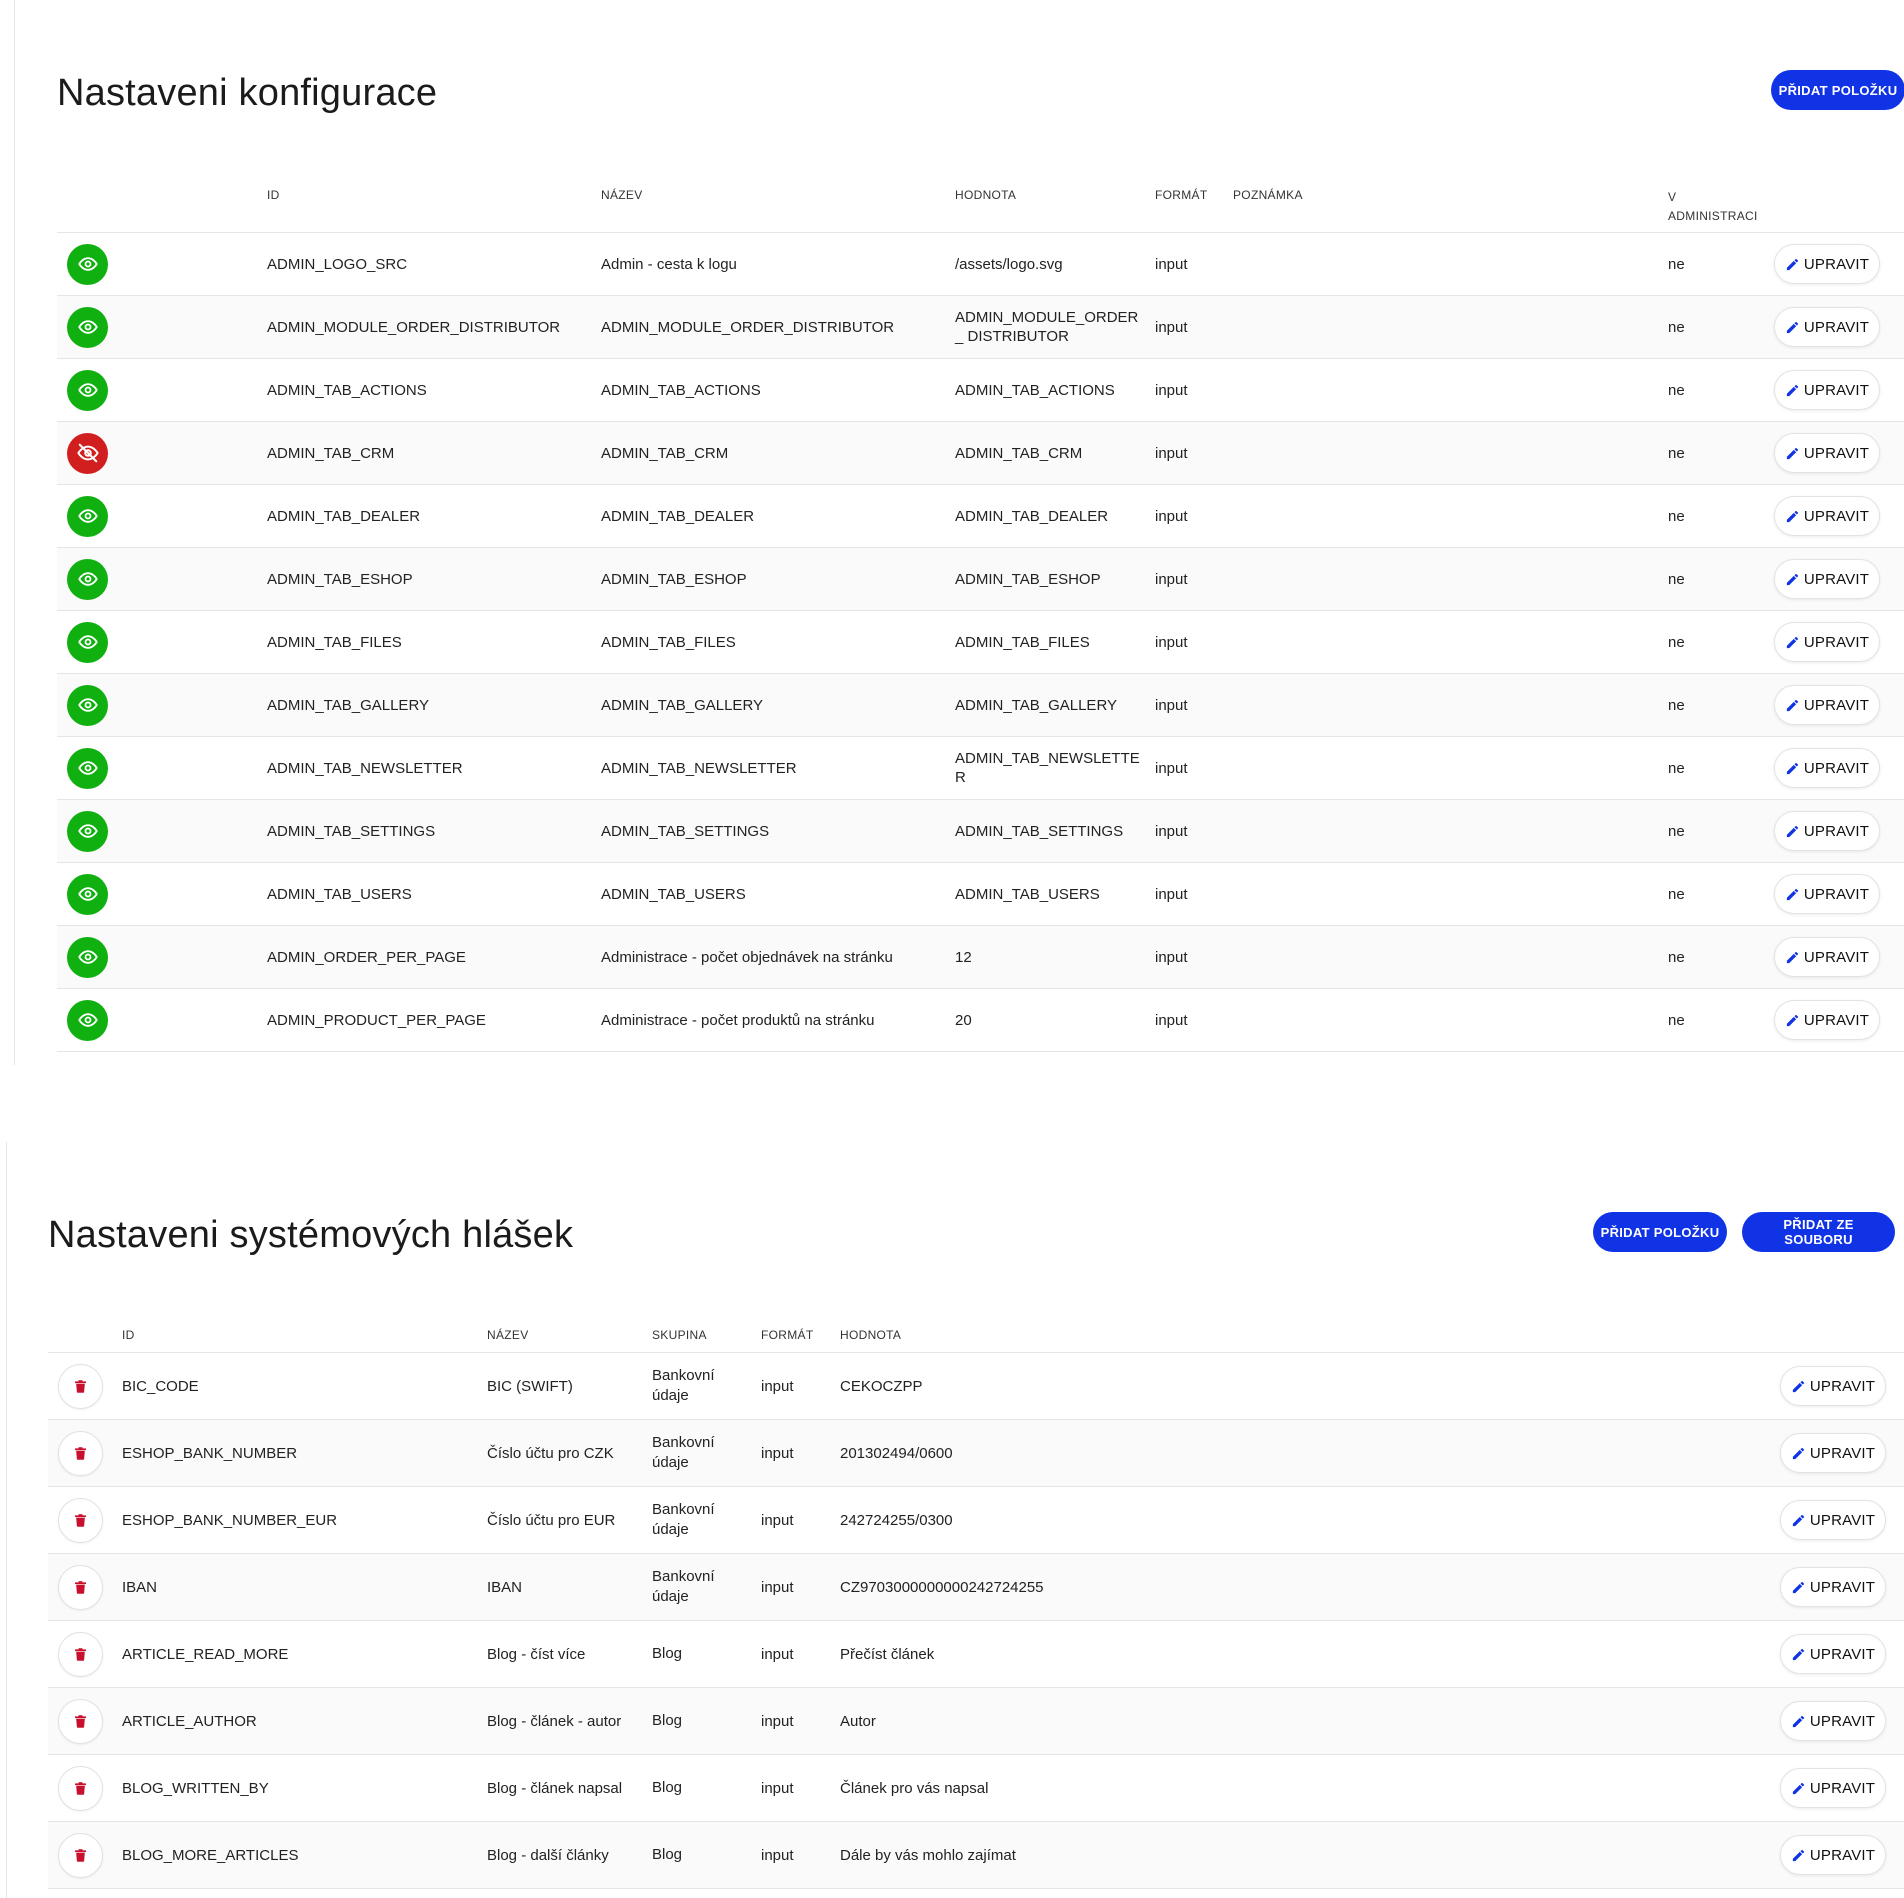 This screenshot has width=1904, height=1898. Describe the element at coordinates (428, 642) in the screenshot. I see `cell-id: ADMIN_TAB_FILES` at that location.